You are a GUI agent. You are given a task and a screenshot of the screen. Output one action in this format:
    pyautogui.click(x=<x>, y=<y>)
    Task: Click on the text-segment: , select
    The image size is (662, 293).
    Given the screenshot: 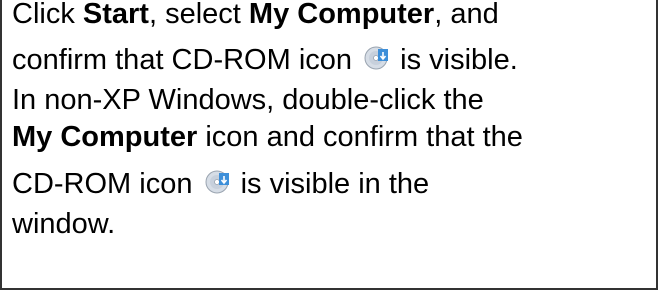 What is the action you would take?
    pyautogui.click(x=198, y=15)
    